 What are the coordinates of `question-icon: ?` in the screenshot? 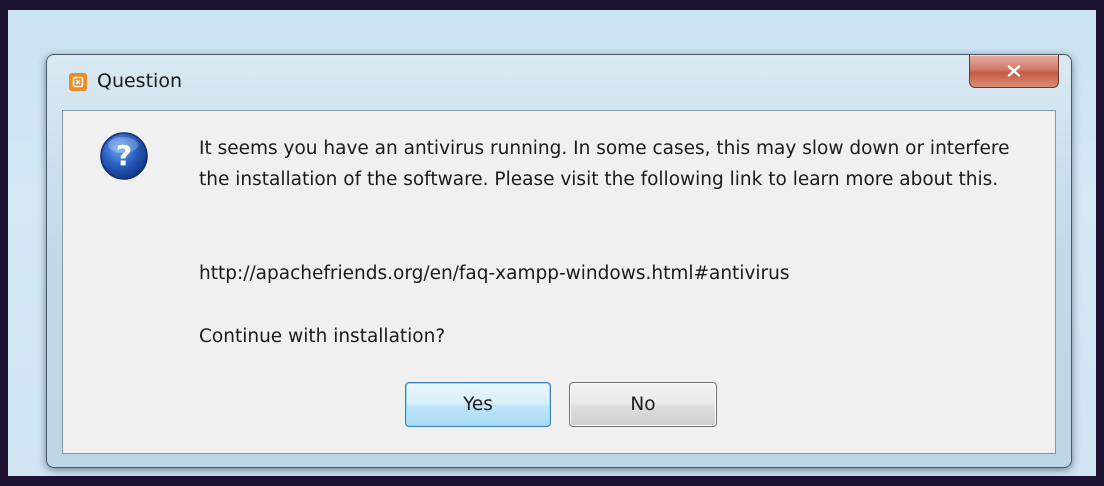 It's located at (124, 156).